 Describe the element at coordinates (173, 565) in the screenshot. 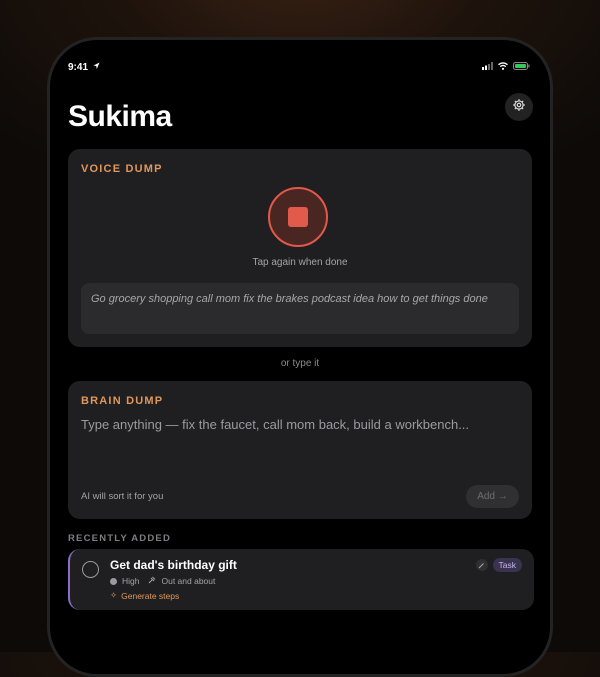

I see `task-title: Get dad's birthday gift` at that location.